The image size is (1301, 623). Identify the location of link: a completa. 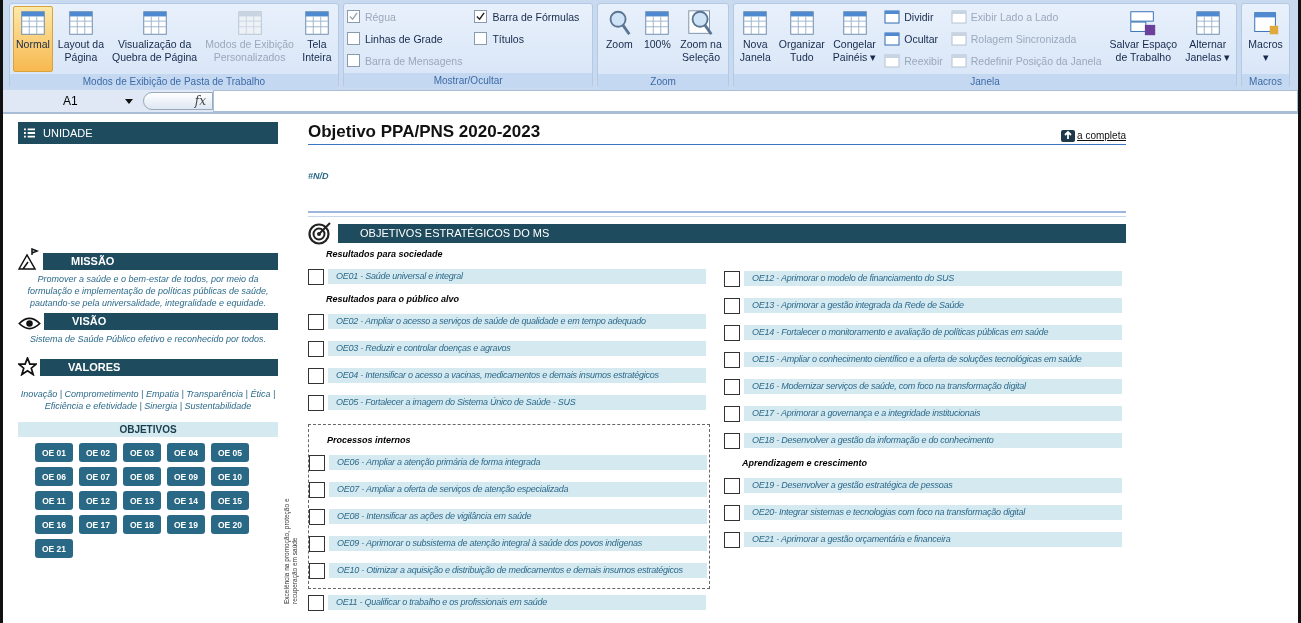
(1093, 135).